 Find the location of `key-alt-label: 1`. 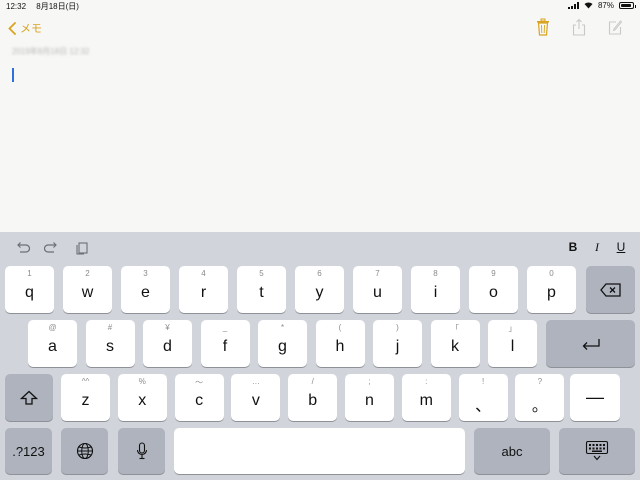

key-alt-label: 1 is located at coordinates (29, 273).